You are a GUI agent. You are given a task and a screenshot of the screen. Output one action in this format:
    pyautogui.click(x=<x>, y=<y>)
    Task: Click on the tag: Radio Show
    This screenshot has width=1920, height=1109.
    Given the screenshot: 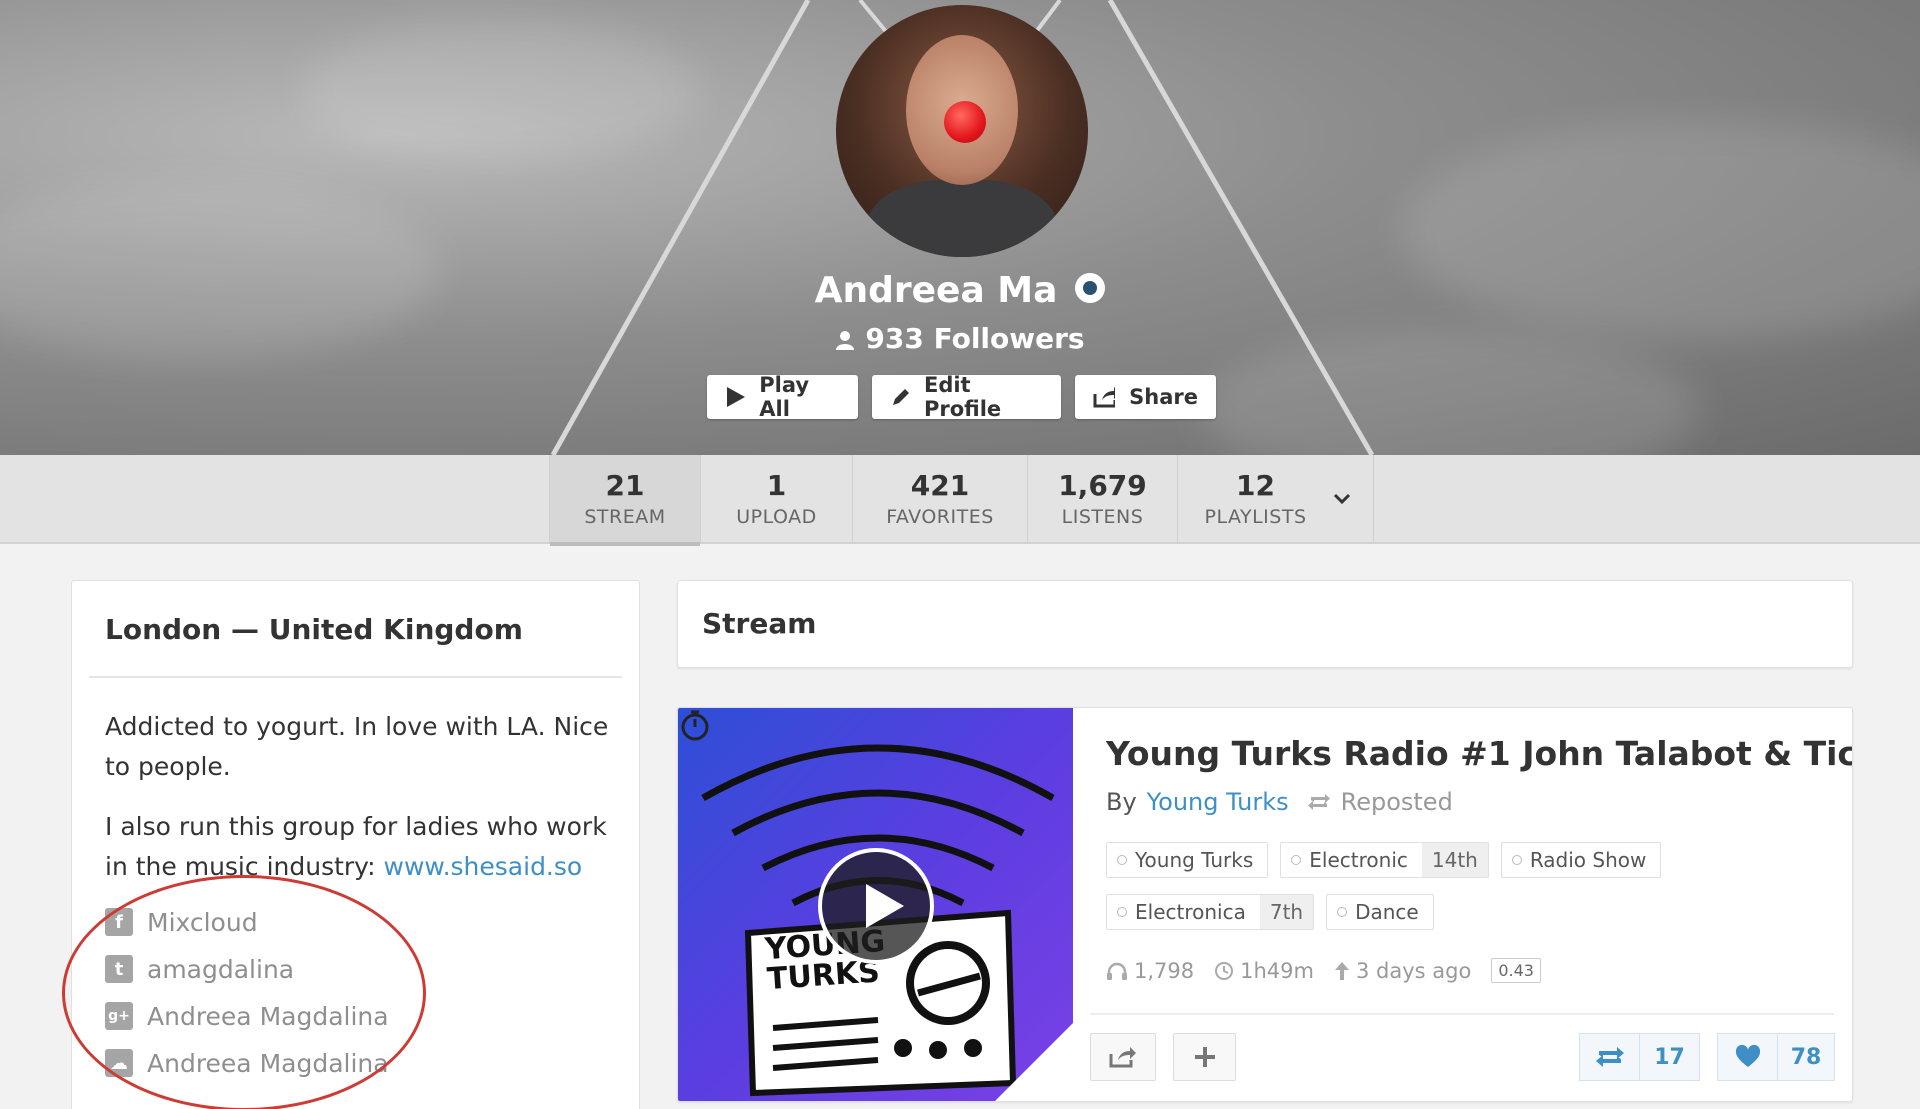 What is the action you would take?
    pyautogui.click(x=1581, y=860)
    